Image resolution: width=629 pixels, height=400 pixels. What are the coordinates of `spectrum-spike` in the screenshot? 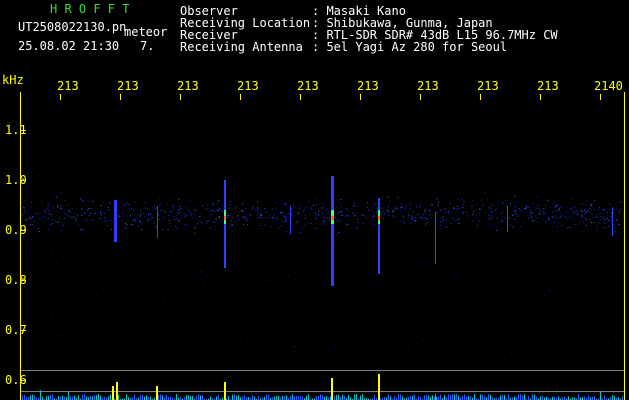 It's located at (379, 387).